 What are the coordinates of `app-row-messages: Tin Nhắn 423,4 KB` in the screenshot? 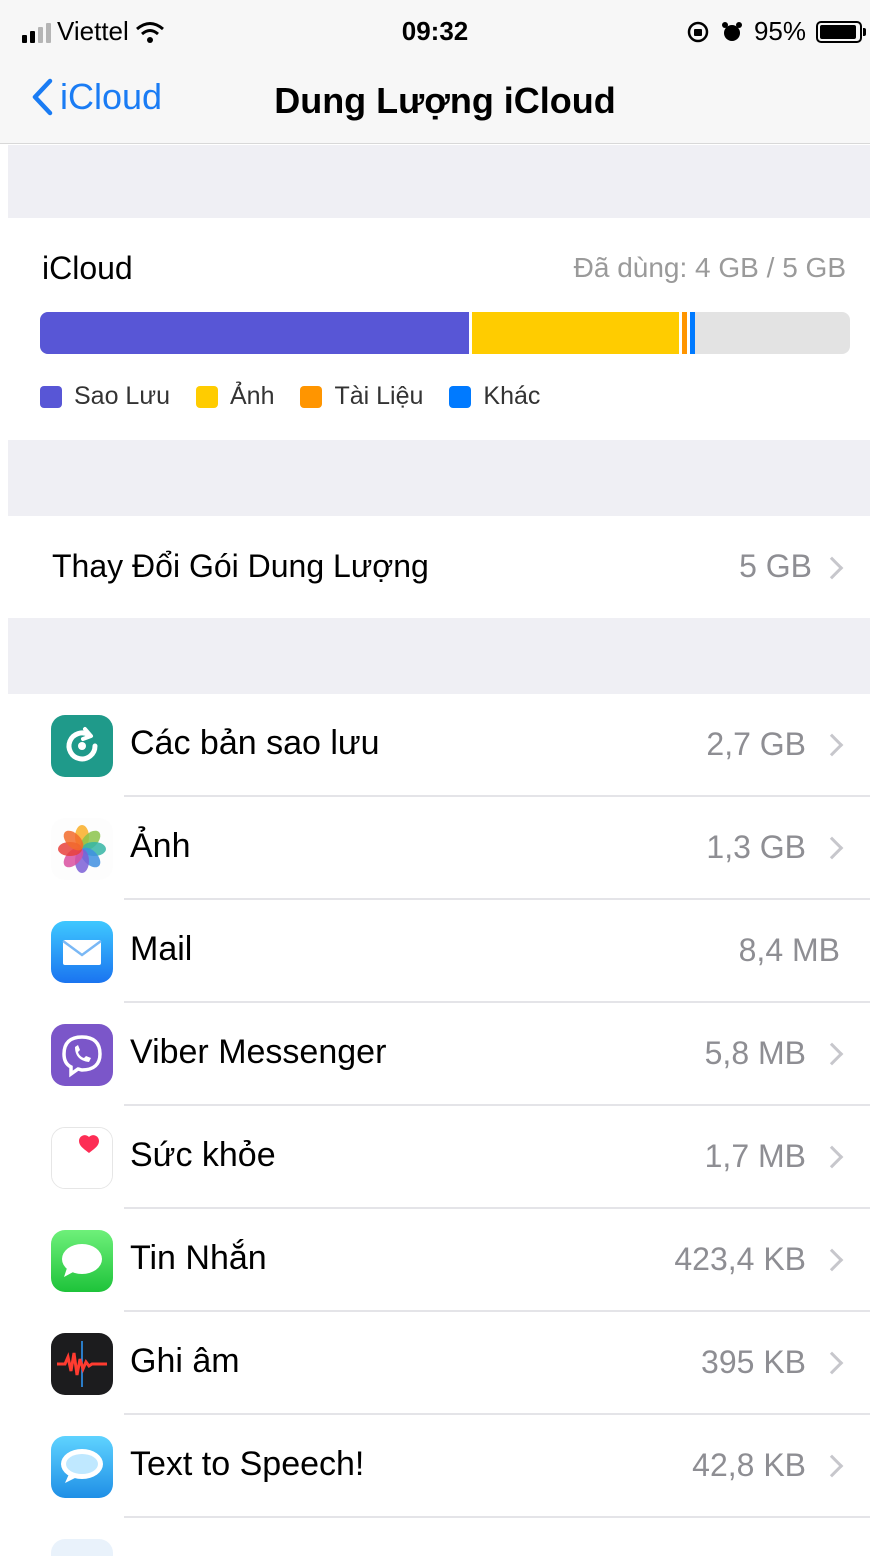 It's located at (439, 1260).